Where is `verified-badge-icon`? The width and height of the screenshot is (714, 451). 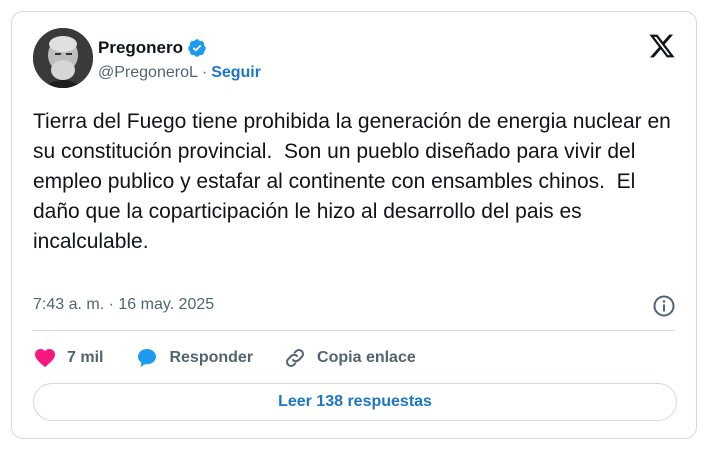
verified-badge-icon is located at coordinates (197, 48).